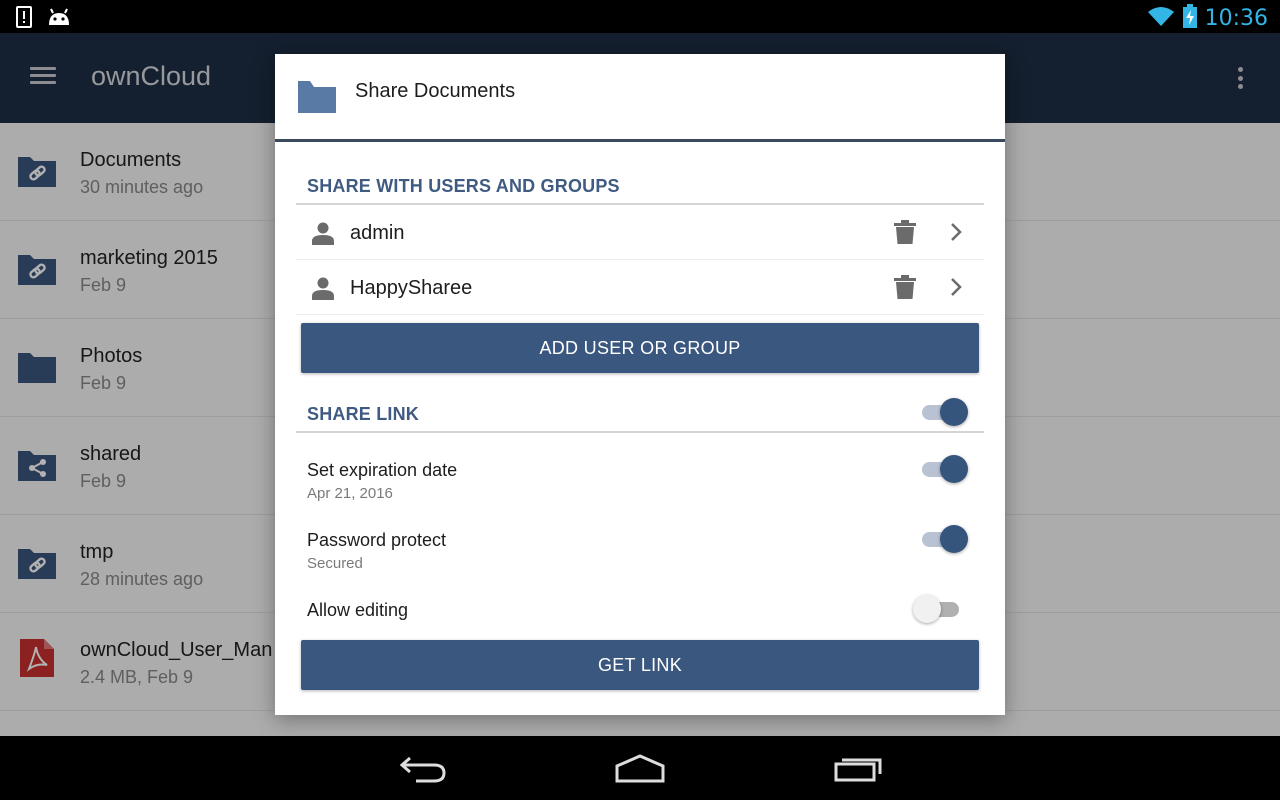  What do you see at coordinates (424, 769) in the screenshot?
I see `back-icon` at bounding box center [424, 769].